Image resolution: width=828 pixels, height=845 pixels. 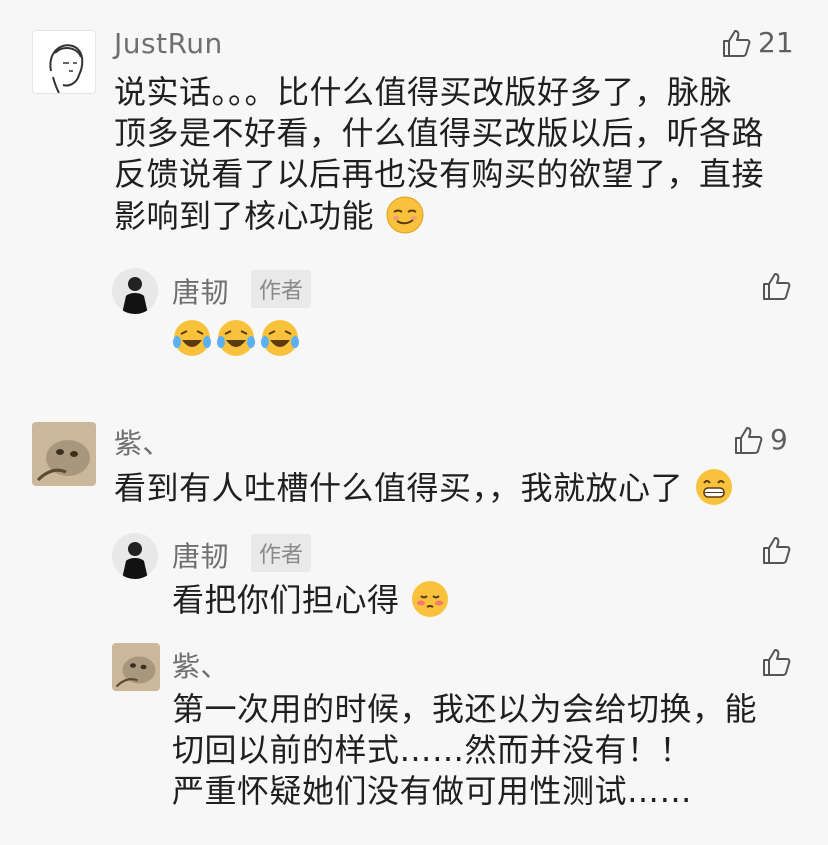 I want to click on reply-line: 第一次用的时候，我还以为会给切换，能, so click(x=465, y=709).